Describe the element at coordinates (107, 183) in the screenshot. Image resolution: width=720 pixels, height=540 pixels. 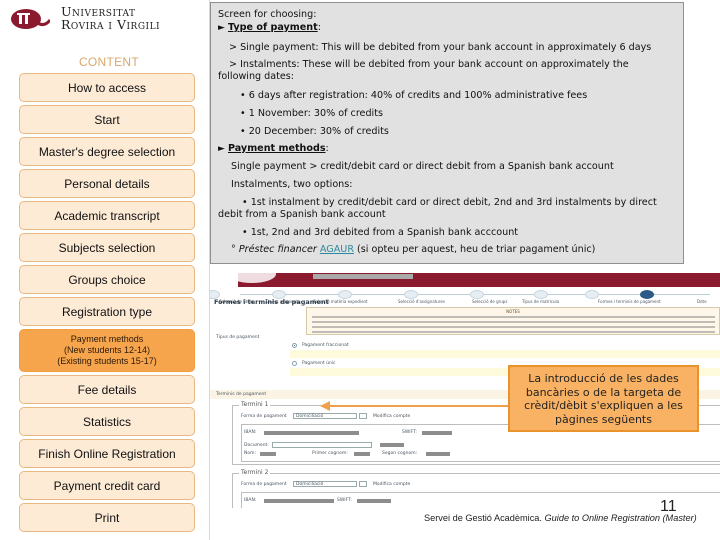
I see `sidebar-item-personal-details: Personal details` at that location.